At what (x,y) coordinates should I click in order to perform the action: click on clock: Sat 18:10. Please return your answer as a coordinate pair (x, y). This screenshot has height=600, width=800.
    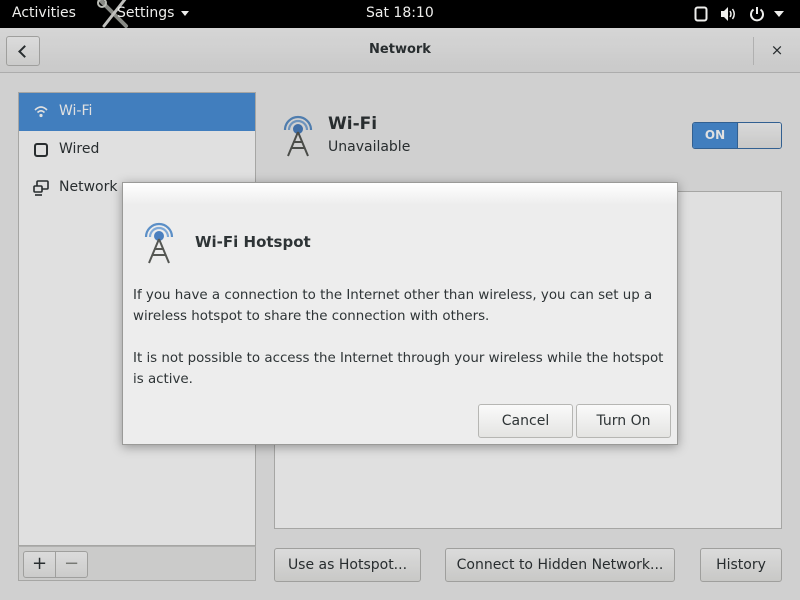
    Looking at the image, I should click on (400, 13).